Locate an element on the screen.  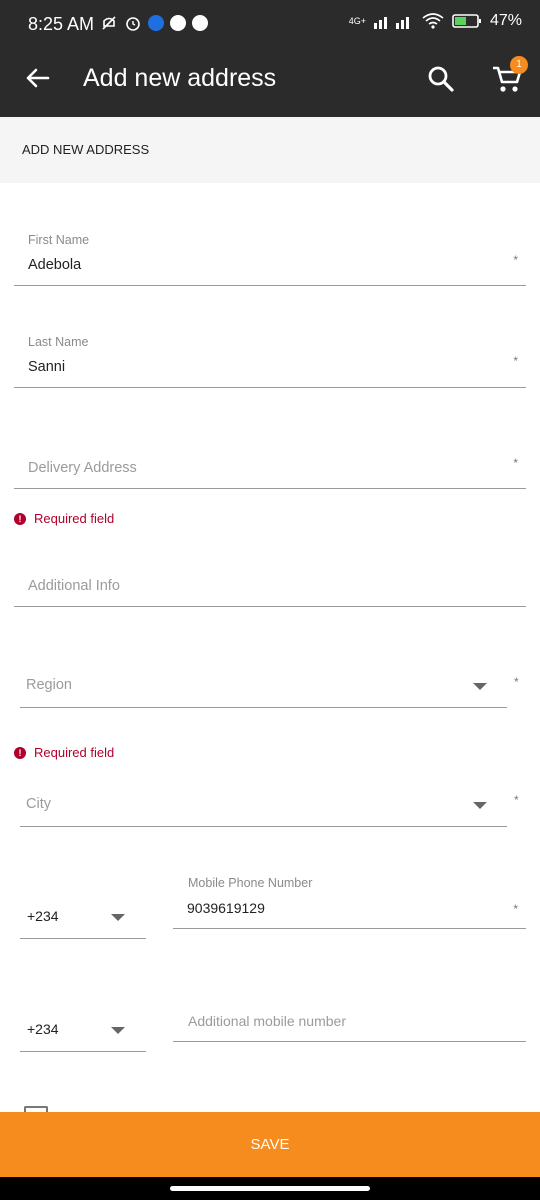
save-label: SAVE is located at coordinates (270, 1144).